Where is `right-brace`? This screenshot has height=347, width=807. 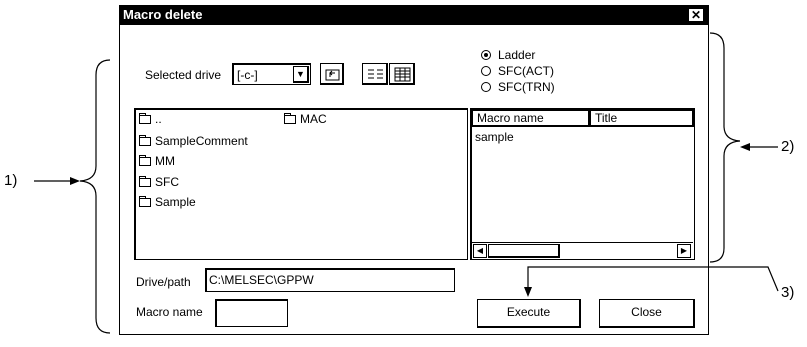
right-brace is located at coordinates (725, 147).